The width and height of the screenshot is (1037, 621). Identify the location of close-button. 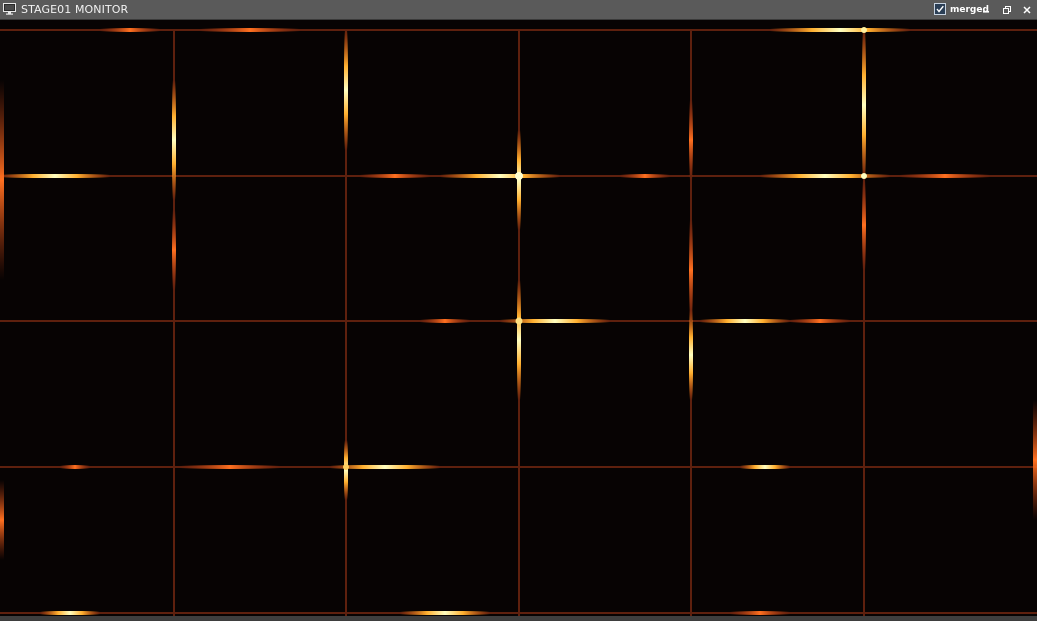
(1027, 10).